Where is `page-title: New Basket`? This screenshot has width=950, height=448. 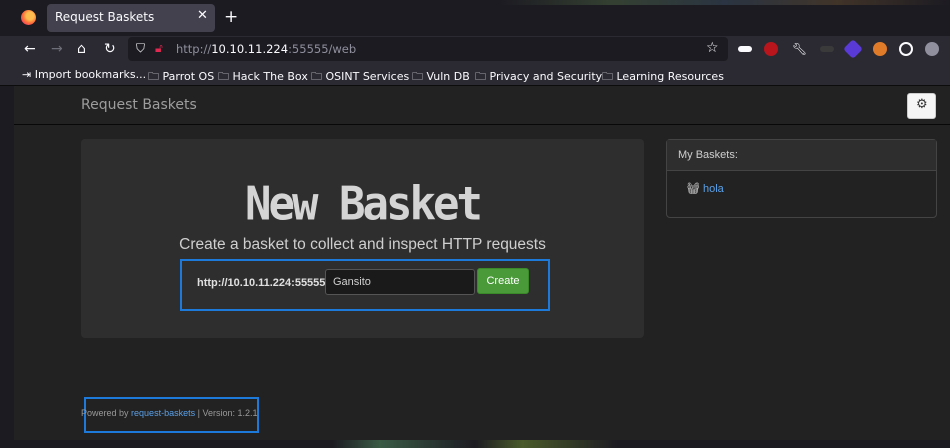 page-title: New Basket is located at coordinates (364, 204).